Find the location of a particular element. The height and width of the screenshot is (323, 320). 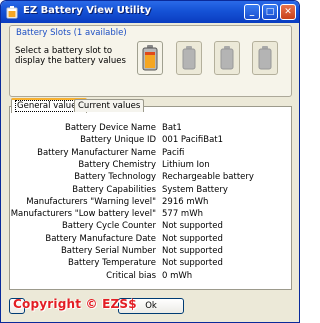

tab-general-values-label: General values is located at coordinates (49, 106).